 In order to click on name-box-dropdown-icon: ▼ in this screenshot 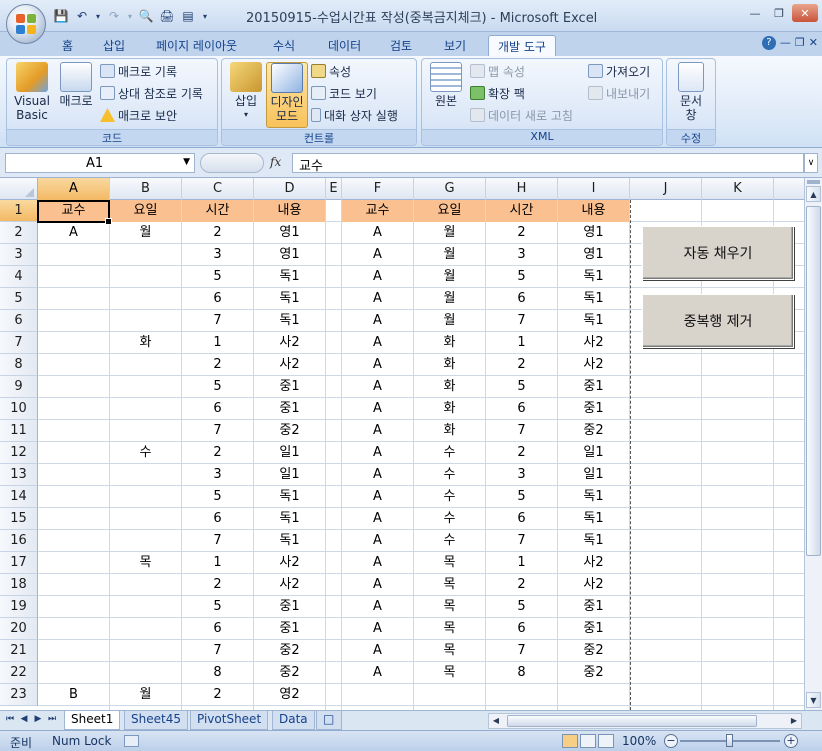, I will do `click(186, 162)`.